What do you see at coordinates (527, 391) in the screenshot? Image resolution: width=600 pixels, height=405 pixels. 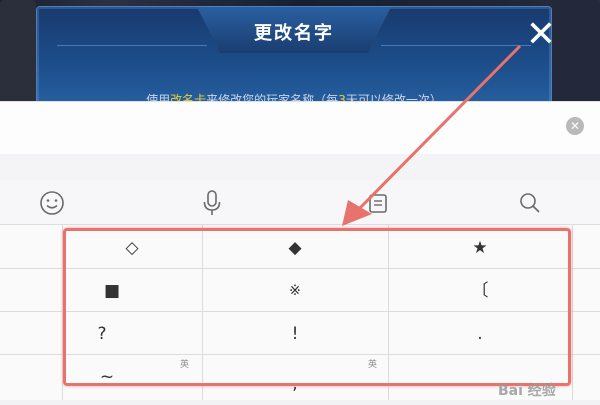 I see `watermark: Bai 经验` at bounding box center [527, 391].